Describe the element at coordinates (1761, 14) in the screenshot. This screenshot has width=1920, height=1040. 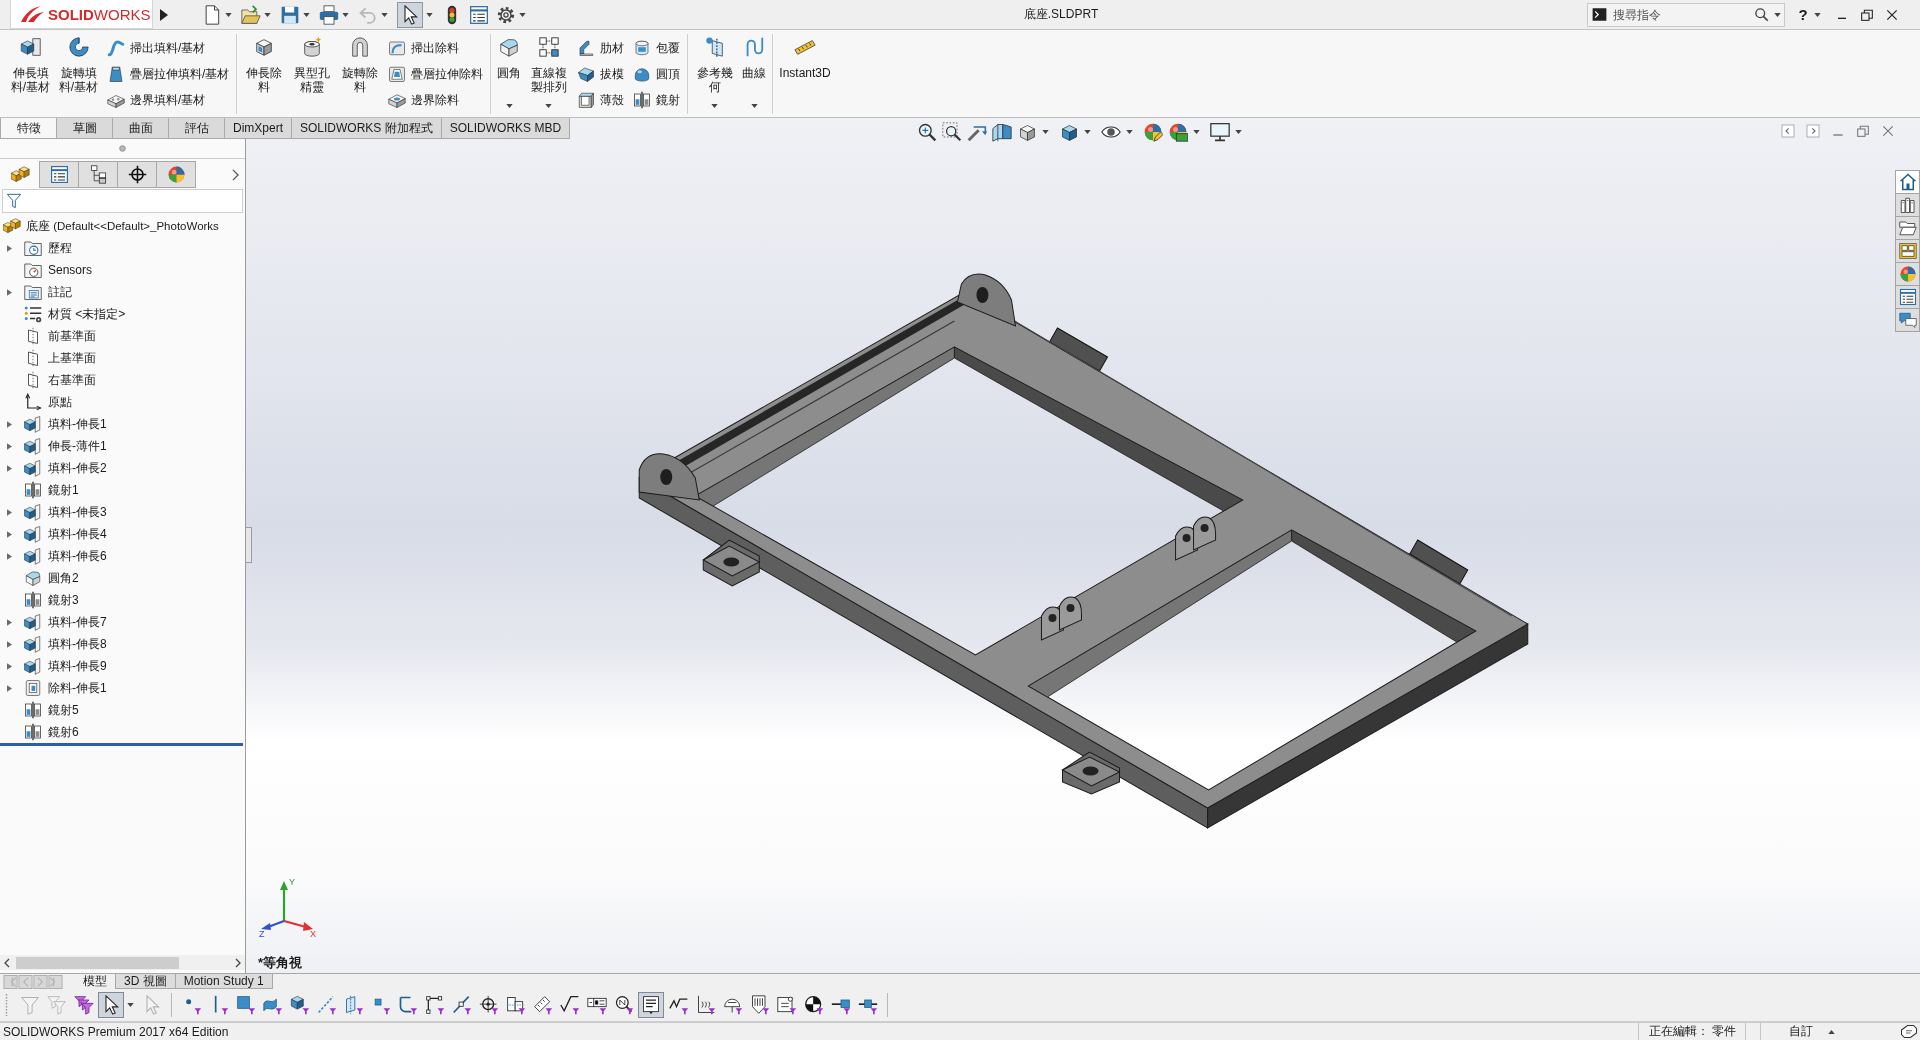
I see `search-icon` at that location.